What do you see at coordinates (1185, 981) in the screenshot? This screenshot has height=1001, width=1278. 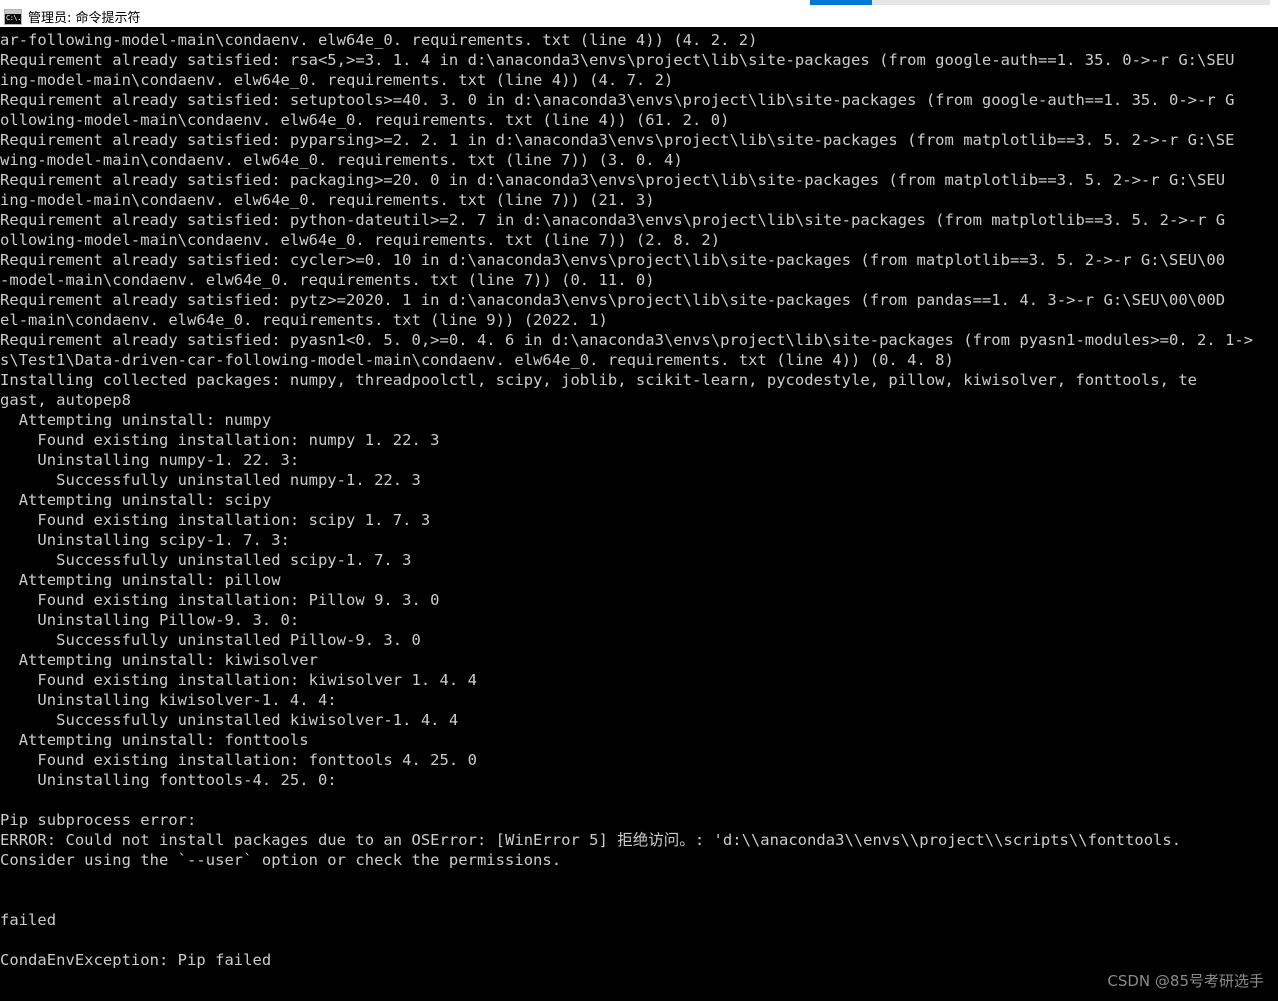 I see `watermark-label: CSDN @85号考研选手` at bounding box center [1185, 981].